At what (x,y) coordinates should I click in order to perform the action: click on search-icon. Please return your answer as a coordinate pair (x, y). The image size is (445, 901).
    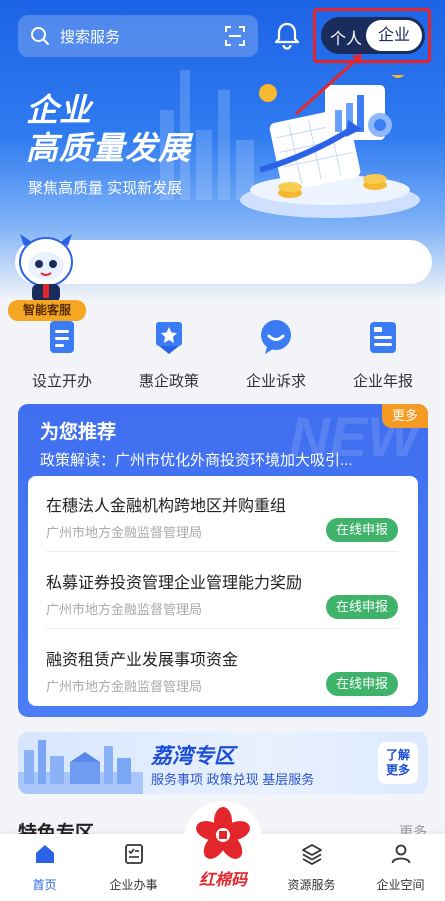
    Looking at the image, I should click on (40, 36).